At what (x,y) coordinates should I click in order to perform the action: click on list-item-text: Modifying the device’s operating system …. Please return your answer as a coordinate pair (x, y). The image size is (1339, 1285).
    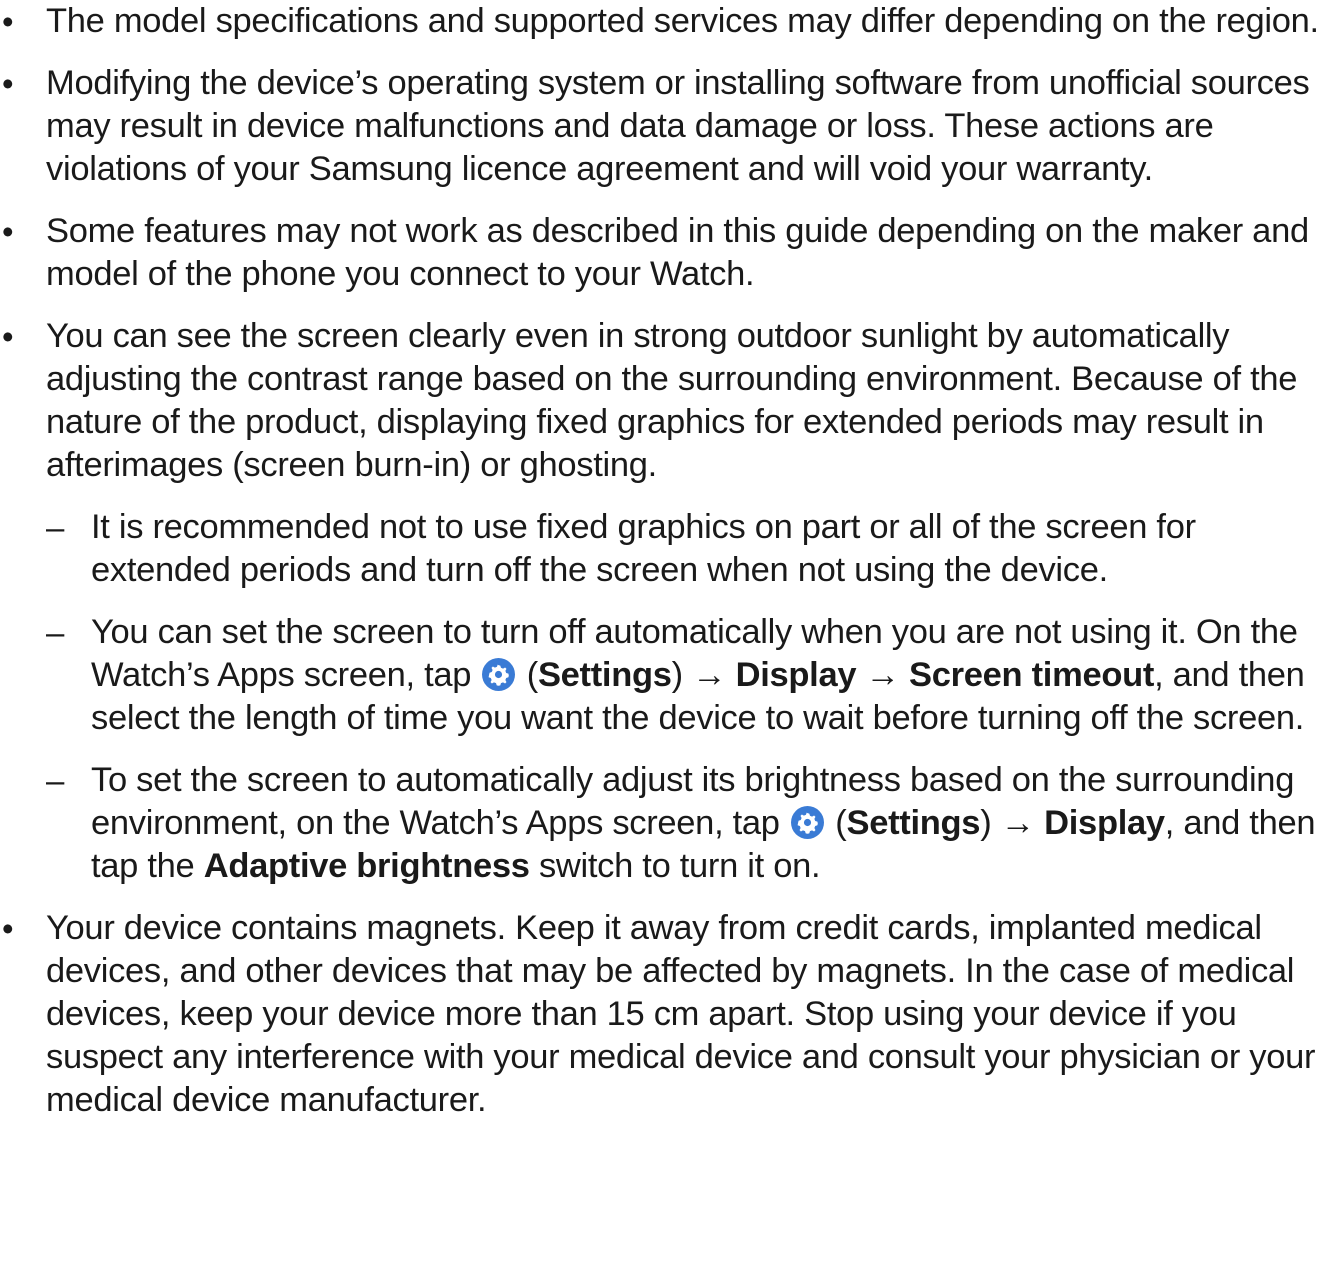
    Looking at the image, I should click on (678, 126).